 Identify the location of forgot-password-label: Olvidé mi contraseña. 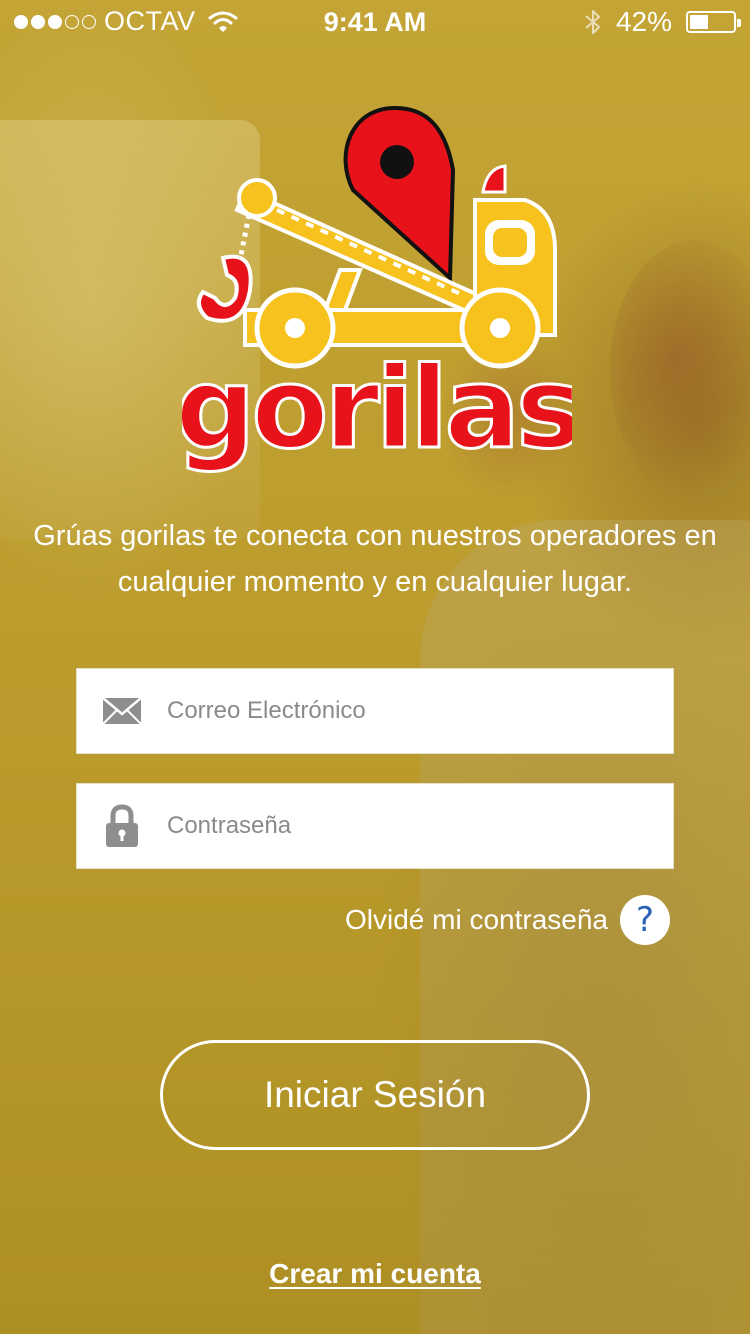
(476, 920).